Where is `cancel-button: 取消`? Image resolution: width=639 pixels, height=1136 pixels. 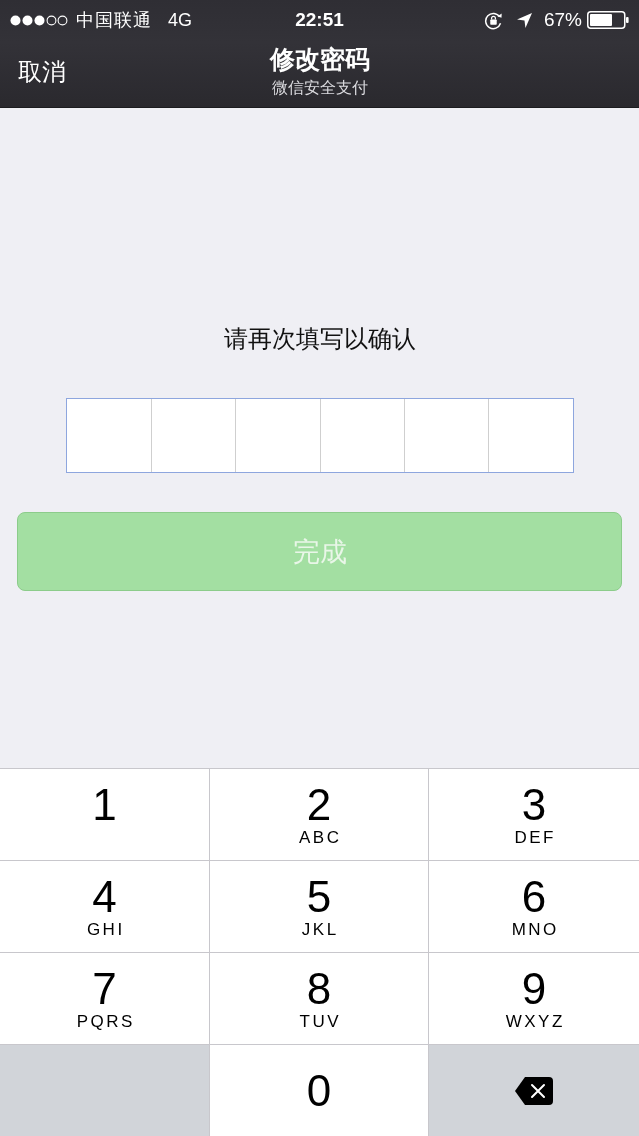
cancel-button: 取消 is located at coordinates (42, 71).